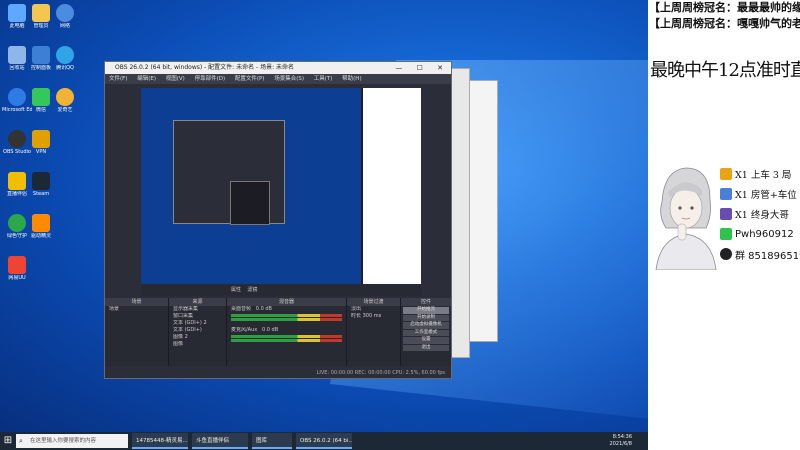  I want to click on transitions-panel: 场景过渡 淡出 时长 300 ms, so click(374, 332).